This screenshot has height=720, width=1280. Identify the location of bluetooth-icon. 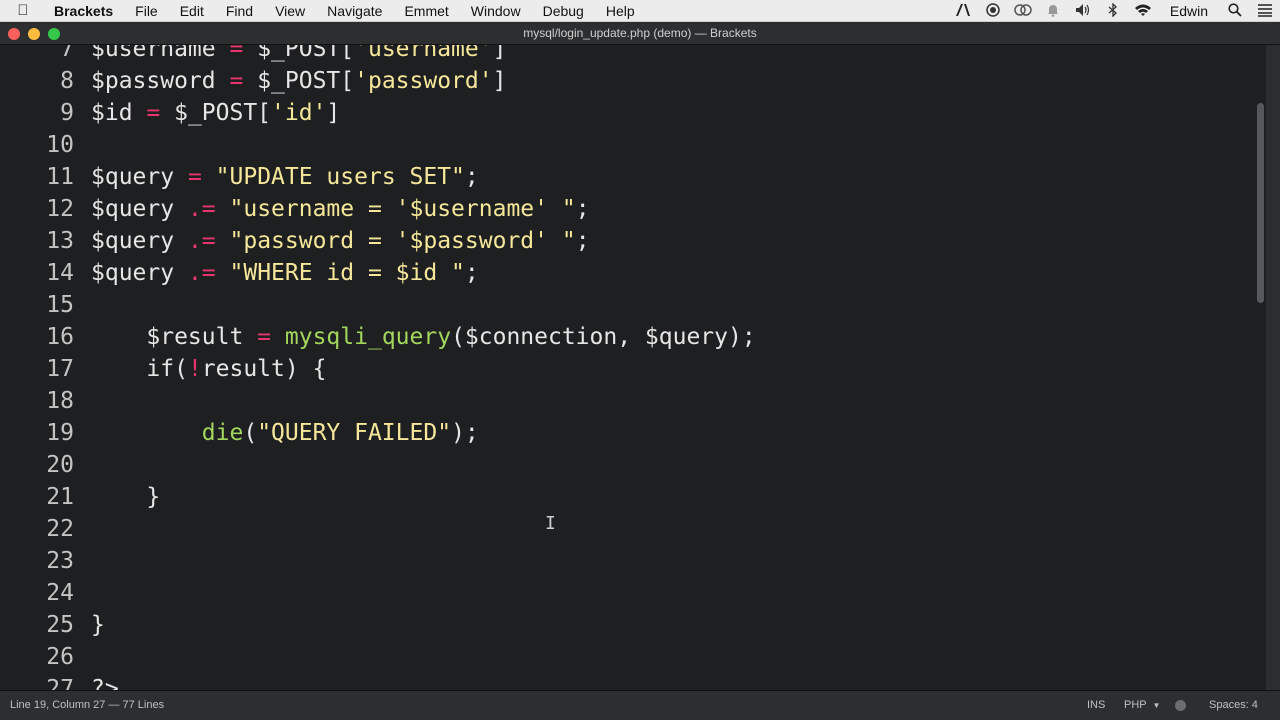
(1113, 10).